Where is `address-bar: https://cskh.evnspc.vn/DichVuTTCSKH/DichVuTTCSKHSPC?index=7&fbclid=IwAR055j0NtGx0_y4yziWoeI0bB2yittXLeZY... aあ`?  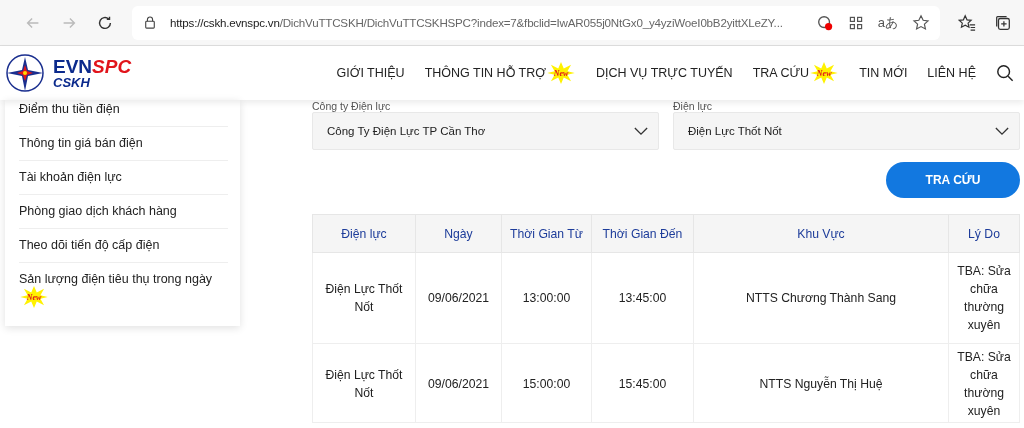
address-bar: https://cskh.evnspc.vn/DichVuTTCSKH/DichVuTTCSKHSPC?index=7&fbclid=IwAR055j0NtGx0_y4yziWoeI0bB2yittXLeZY... aあ is located at coordinates (536, 22).